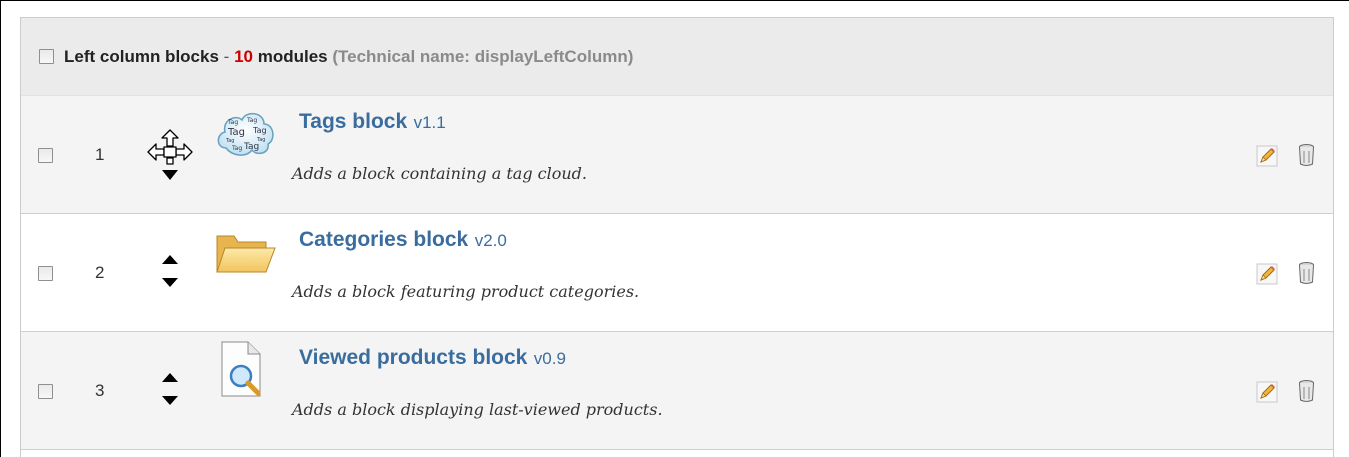 Image resolution: width=1349 pixels, height=457 pixels. What do you see at coordinates (246, 370) in the screenshot?
I see `document-search-icon` at bounding box center [246, 370].